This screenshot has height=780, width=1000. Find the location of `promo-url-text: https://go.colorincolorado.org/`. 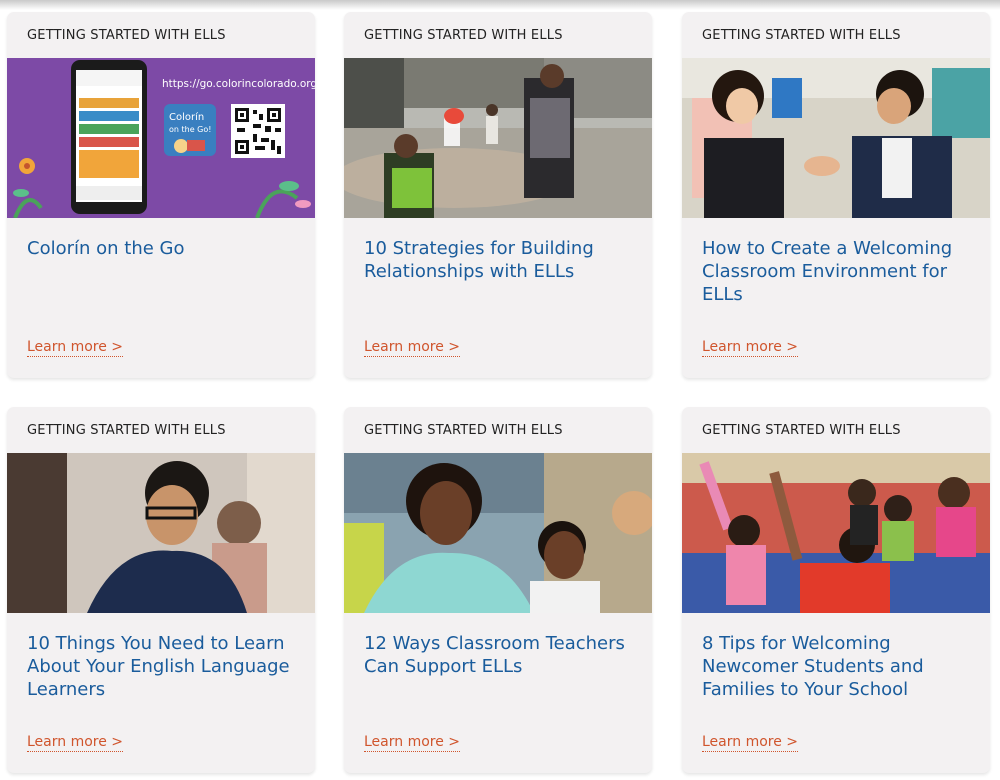

promo-url-text: https://go.colorincolorado.org/ is located at coordinates (238, 84).